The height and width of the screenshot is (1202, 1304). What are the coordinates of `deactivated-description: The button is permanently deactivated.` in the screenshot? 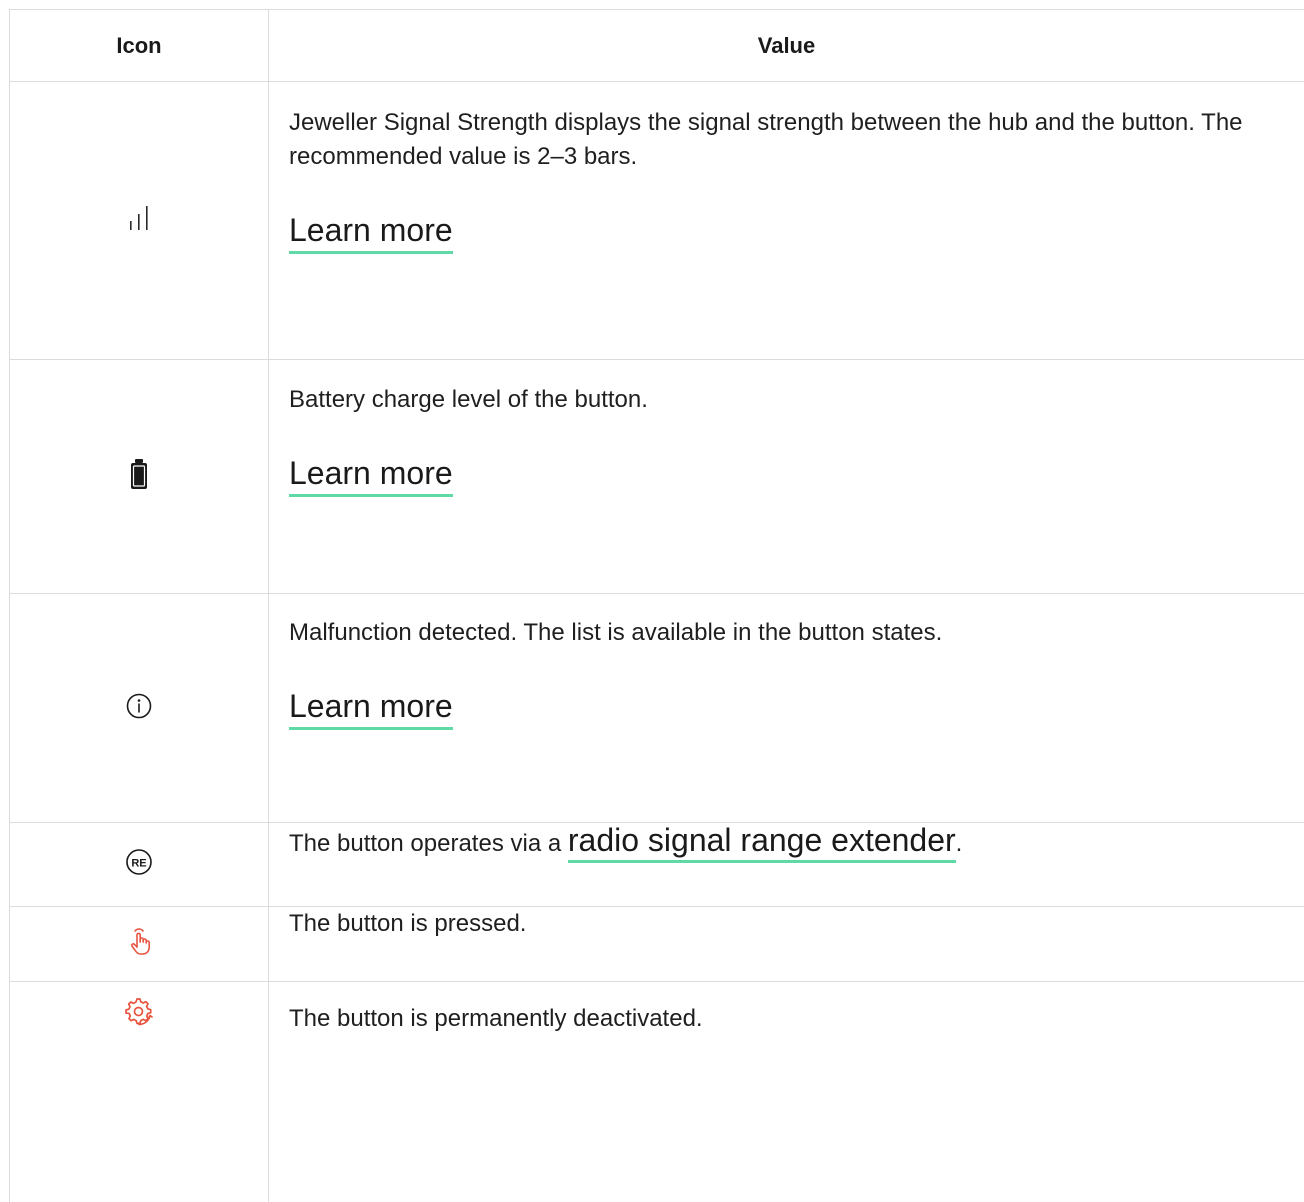 It's located at (781, 1019).